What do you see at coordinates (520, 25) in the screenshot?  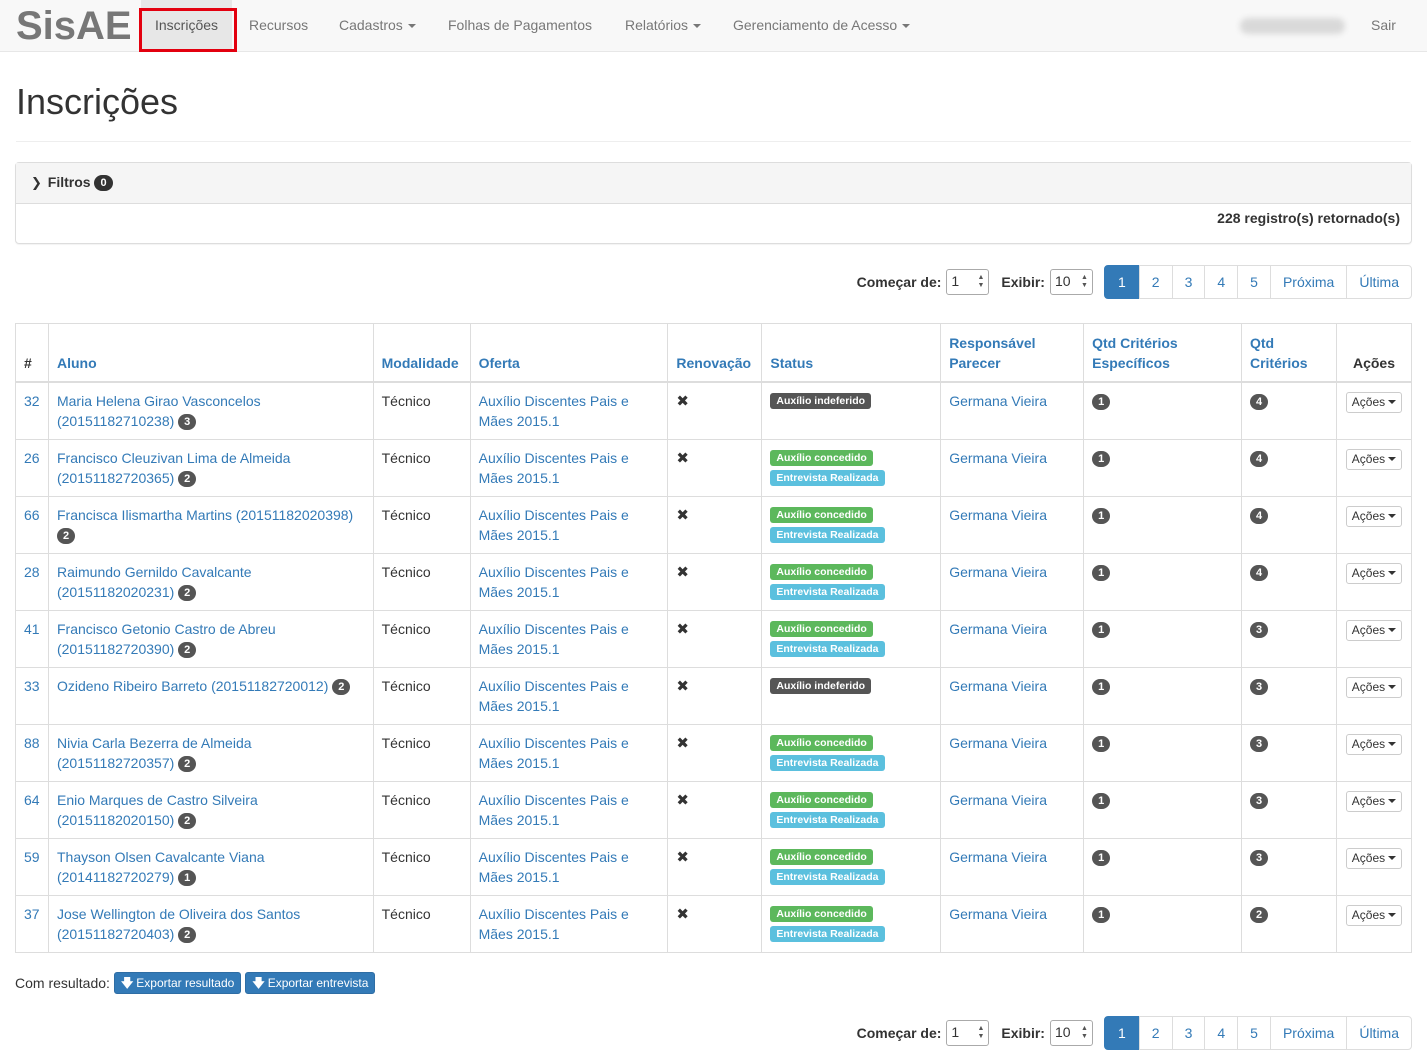 I see `nav-folhas: Folhas de Pagamentos` at bounding box center [520, 25].